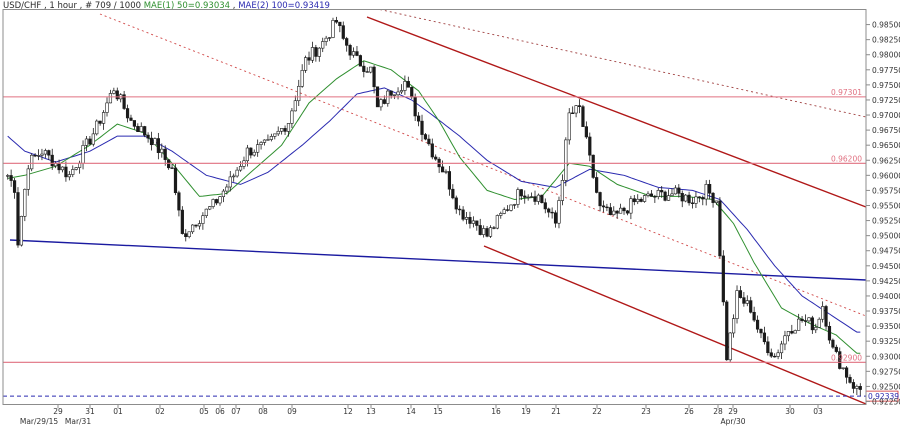  Describe the element at coordinates (886, 115) in the screenshot. I see `y-tick-label: 0.97000` at that location.